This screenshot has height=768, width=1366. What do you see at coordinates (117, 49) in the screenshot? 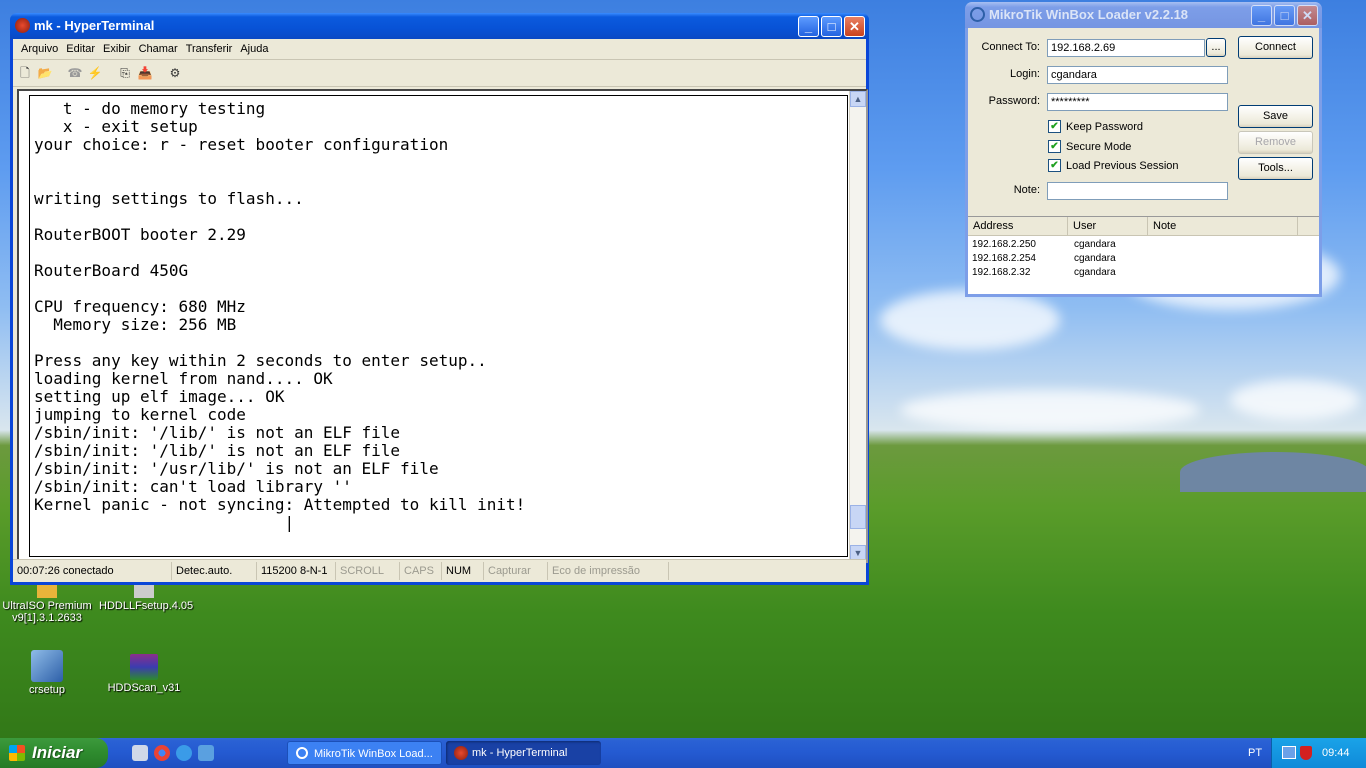
I see `menu-exibir: Exibir` at bounding box center [117, 49].